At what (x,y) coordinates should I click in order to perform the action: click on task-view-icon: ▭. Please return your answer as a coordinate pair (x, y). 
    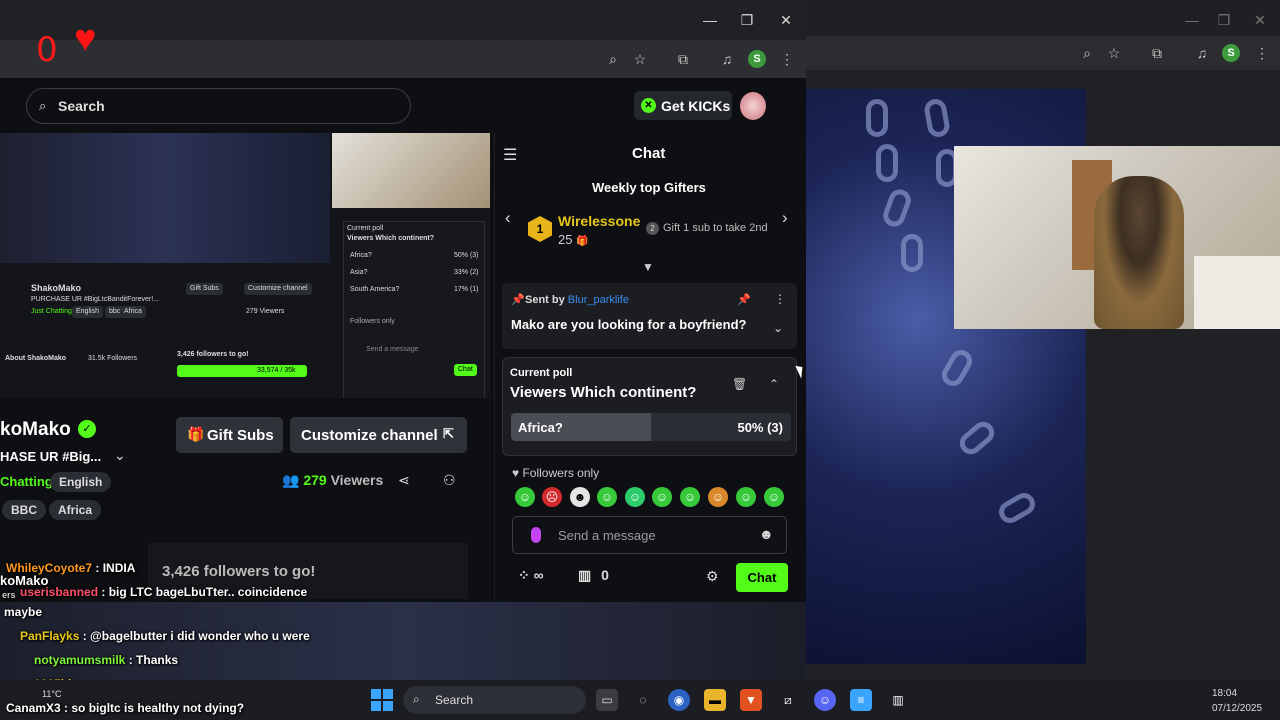
    Looking at the image, I should click on (607, 700).